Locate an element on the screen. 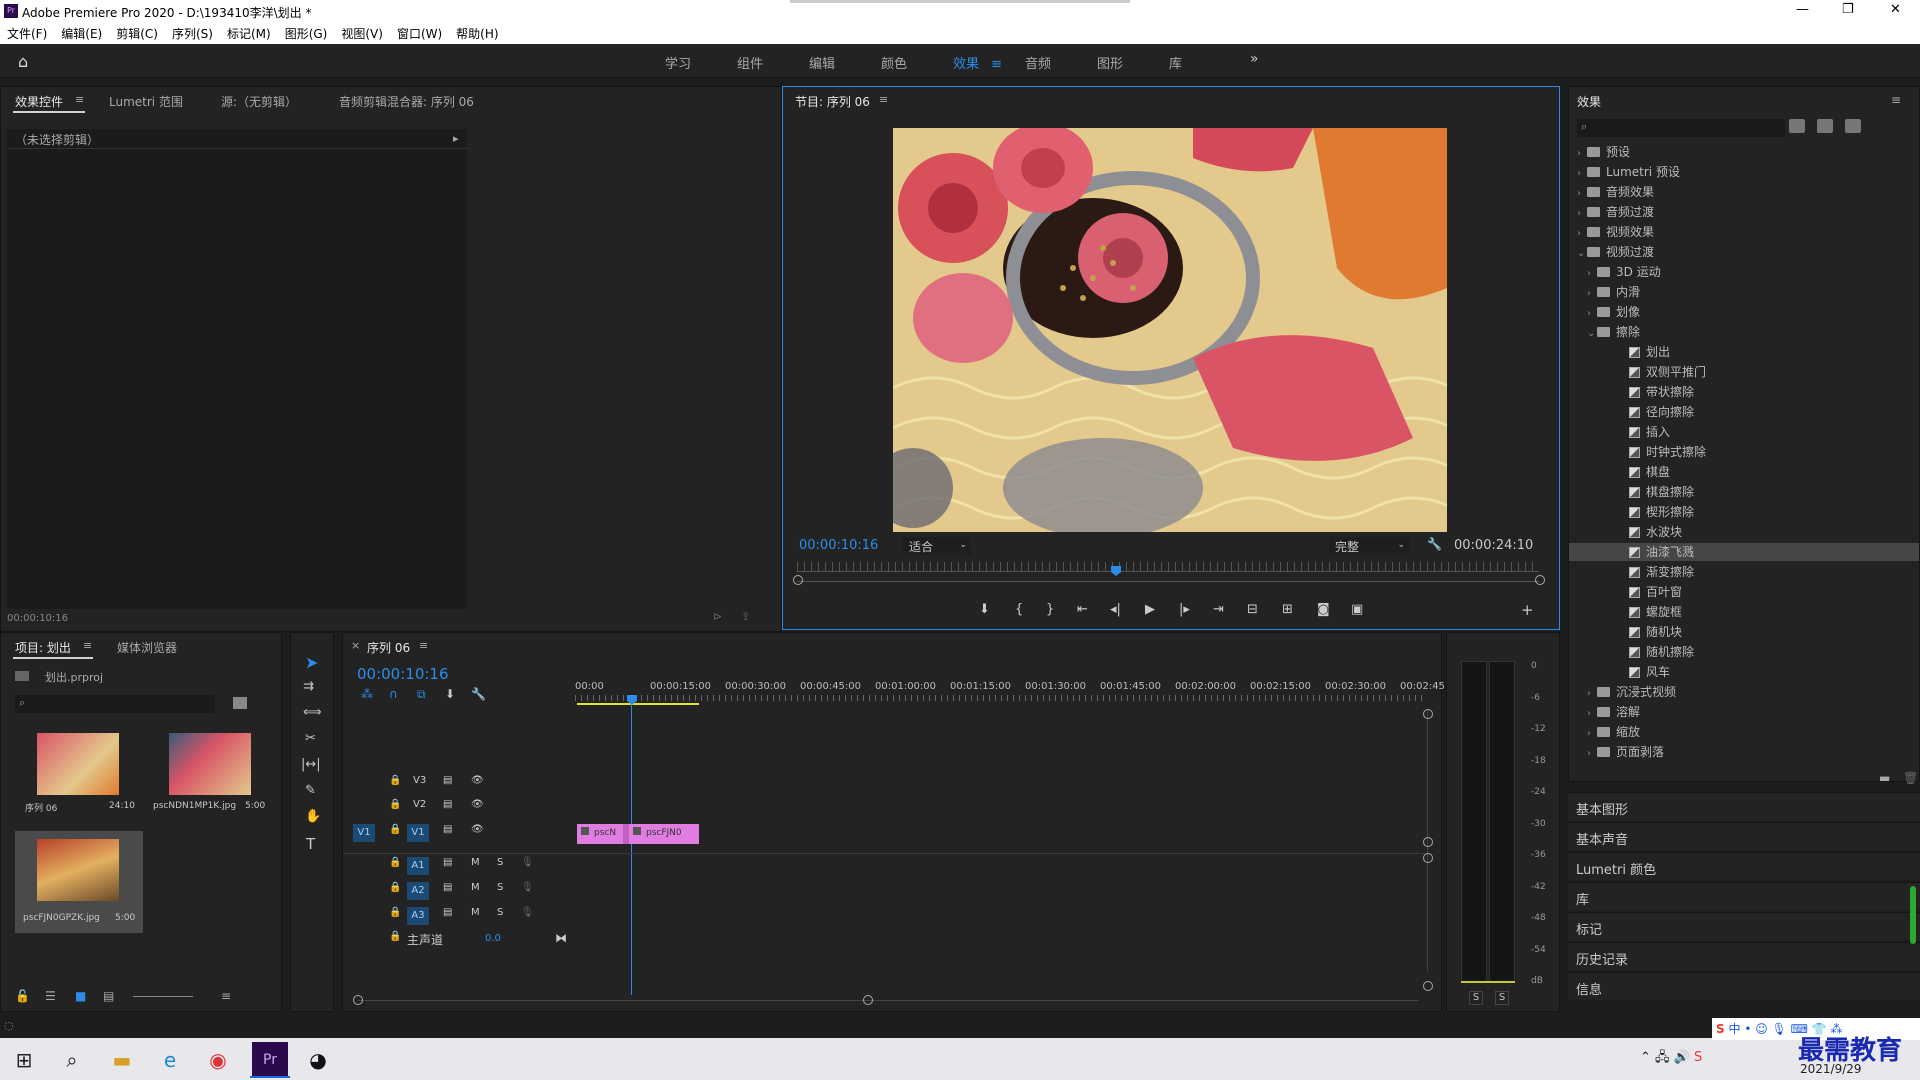 The height and width of the screenshot is (1080, 1920). track-label: A1 is located at coordinates (418, 866).